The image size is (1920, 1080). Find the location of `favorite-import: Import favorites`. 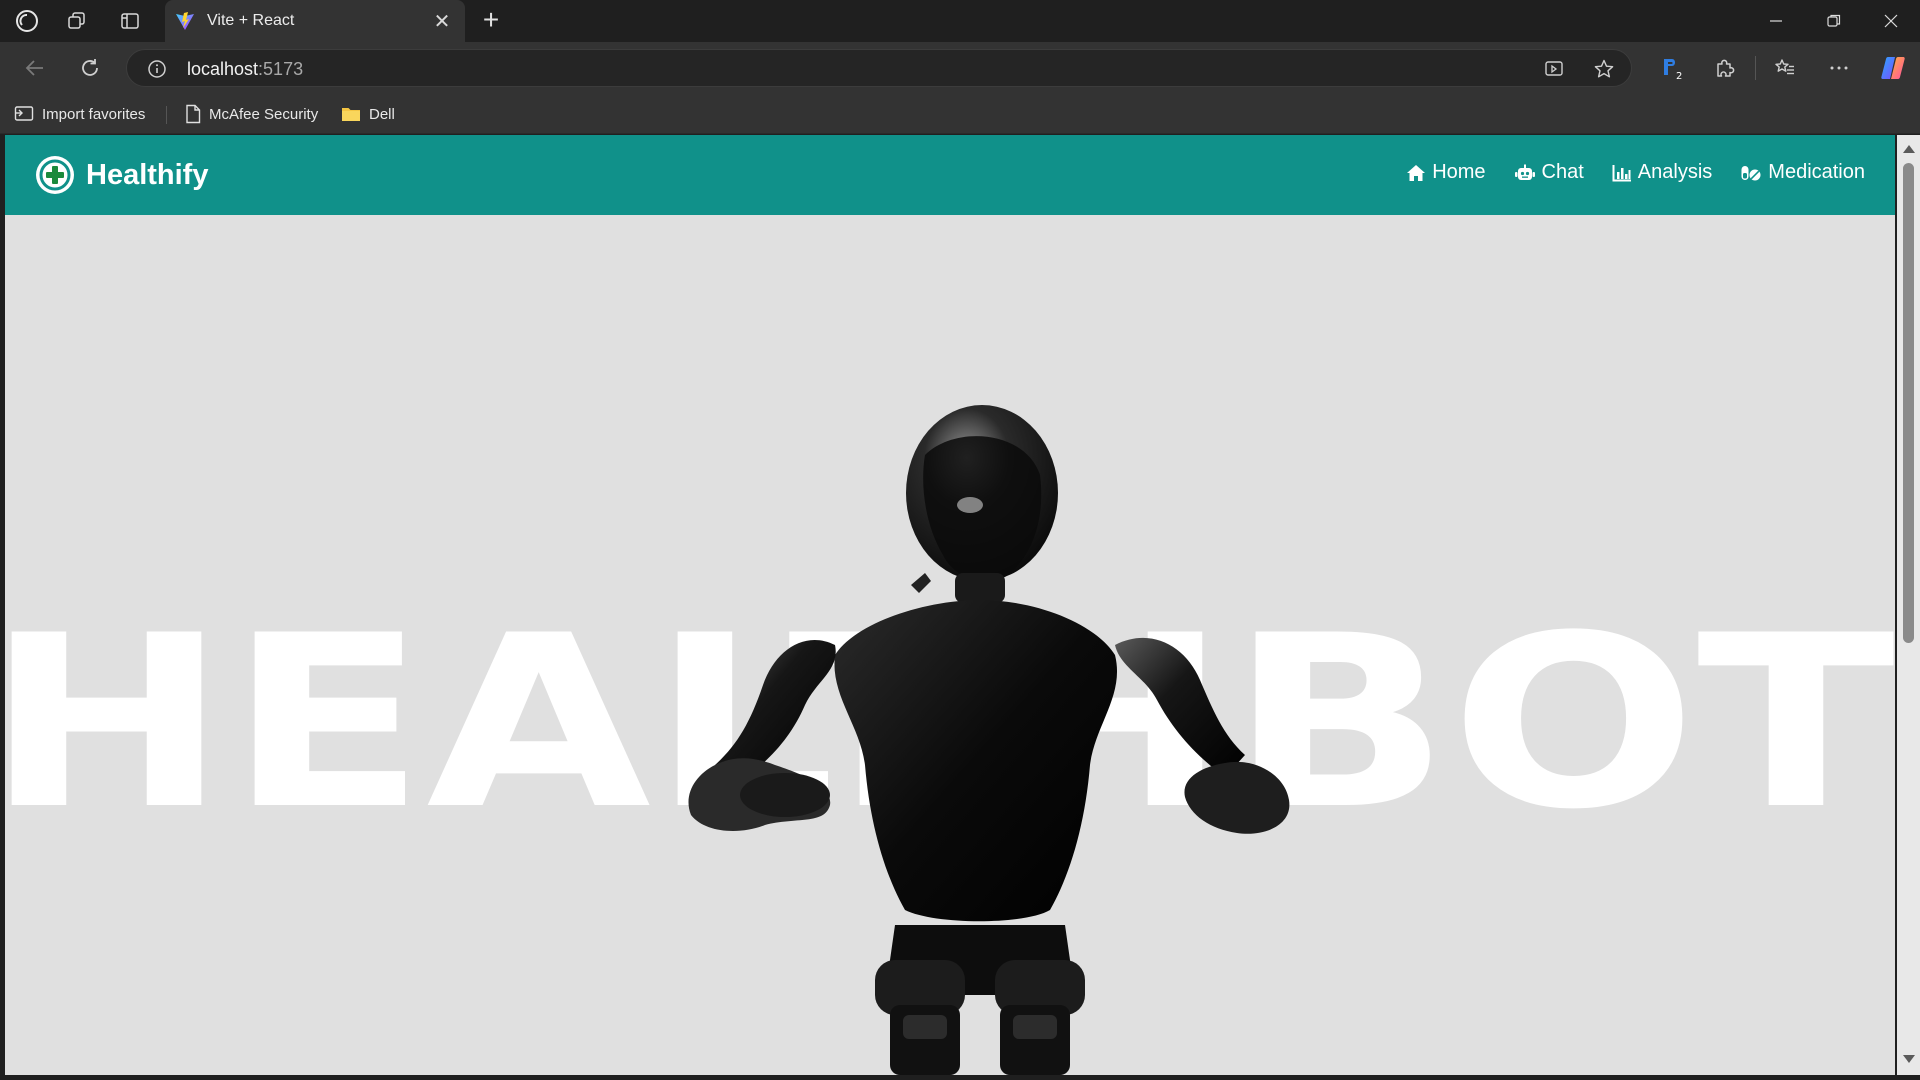

favorite-import: Import favorites is located at coordinates (79, 114).